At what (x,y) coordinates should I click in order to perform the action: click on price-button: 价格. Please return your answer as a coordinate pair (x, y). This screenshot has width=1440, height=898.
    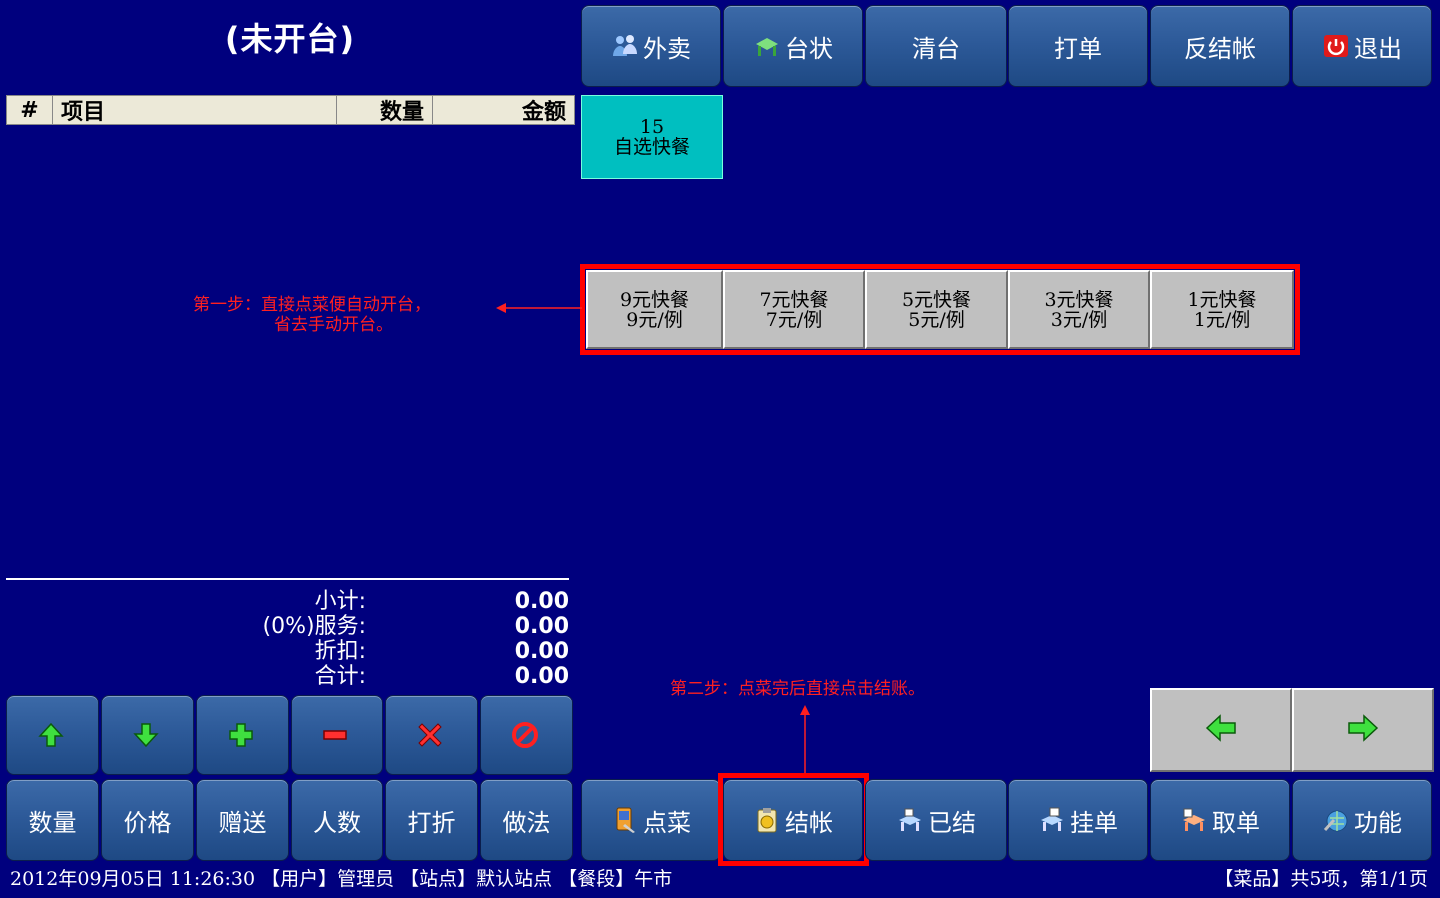
    Looking at the image, I should click on (147, 820).